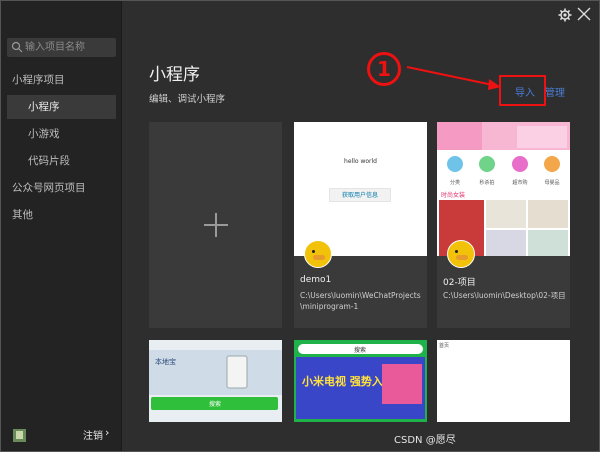 The height and width of the screenshot is (452, 600). What do you see at coordinates (525, 91) in the screenshot?
I see `import-button: 导入` at bounding box center [525, 91].